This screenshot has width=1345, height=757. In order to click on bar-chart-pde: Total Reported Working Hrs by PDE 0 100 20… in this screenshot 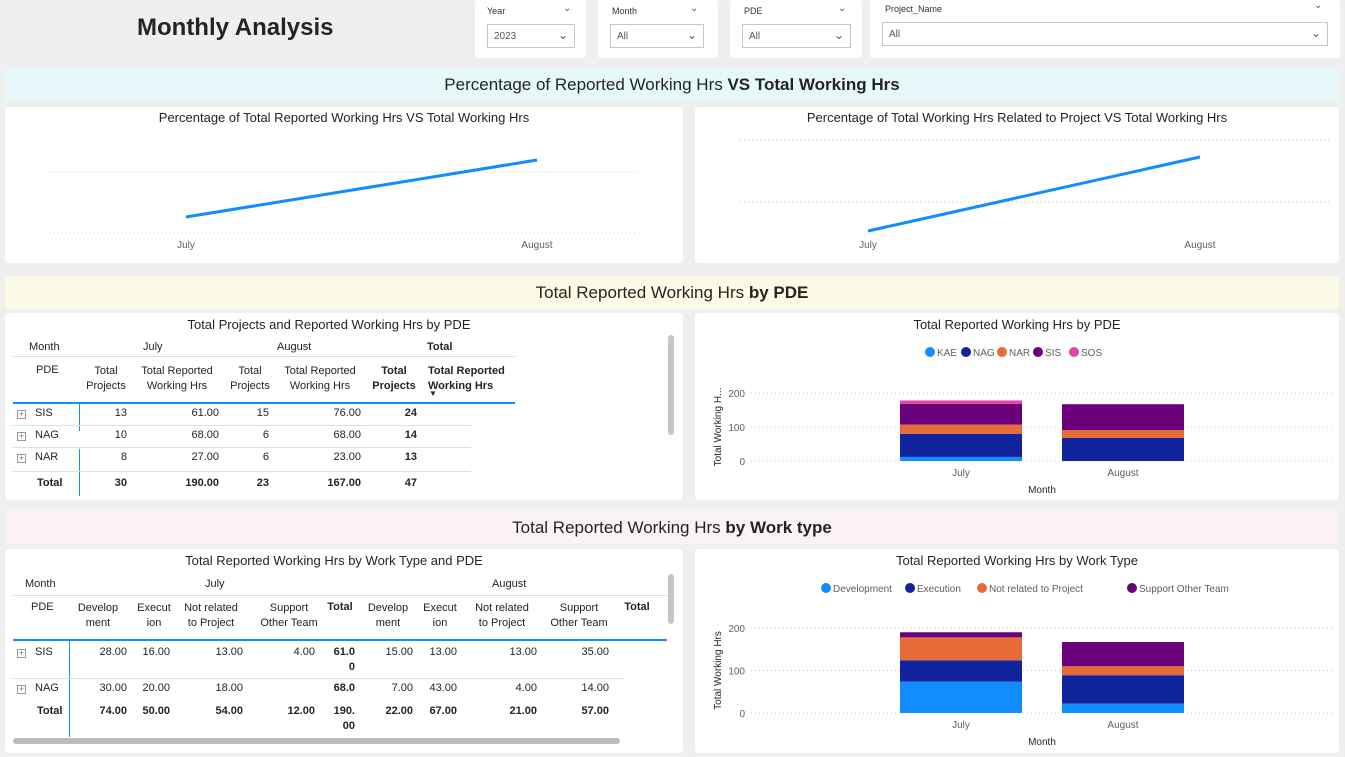, I will do `click(1017, 406)`.